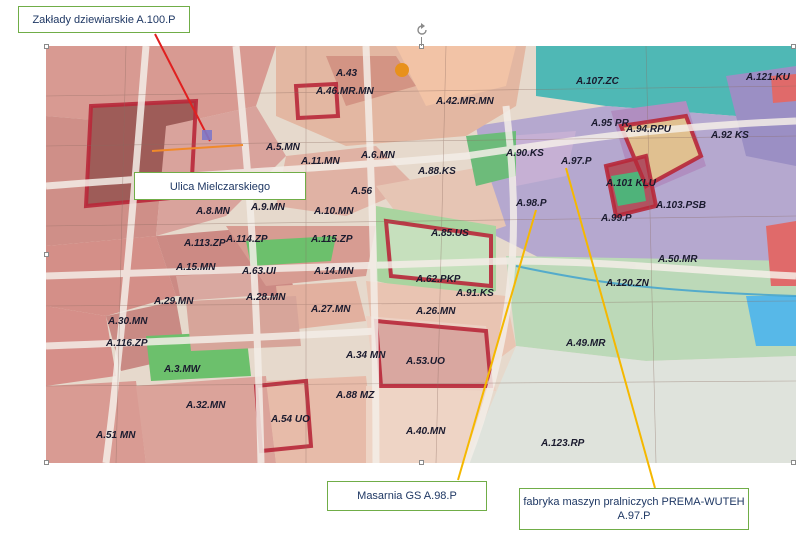 This screenshot has height=536, width=796. Describe the element at coordinates (634, 502) in the screenshot. I see `callout-fabryka-line1: fabryka maszyn pralniczych PREMA-WUTEH` at that location.